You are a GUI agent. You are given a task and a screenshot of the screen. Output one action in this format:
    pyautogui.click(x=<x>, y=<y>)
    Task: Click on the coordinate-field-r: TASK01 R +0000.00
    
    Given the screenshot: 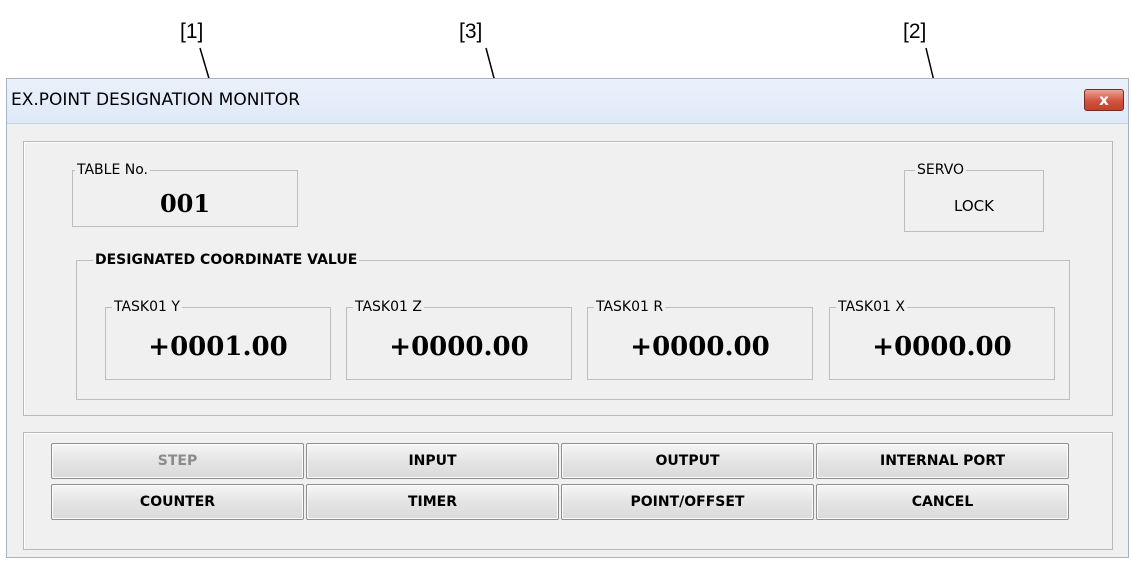 What is the action you would take?
    pyautogui.click(x=700, y=339)
    